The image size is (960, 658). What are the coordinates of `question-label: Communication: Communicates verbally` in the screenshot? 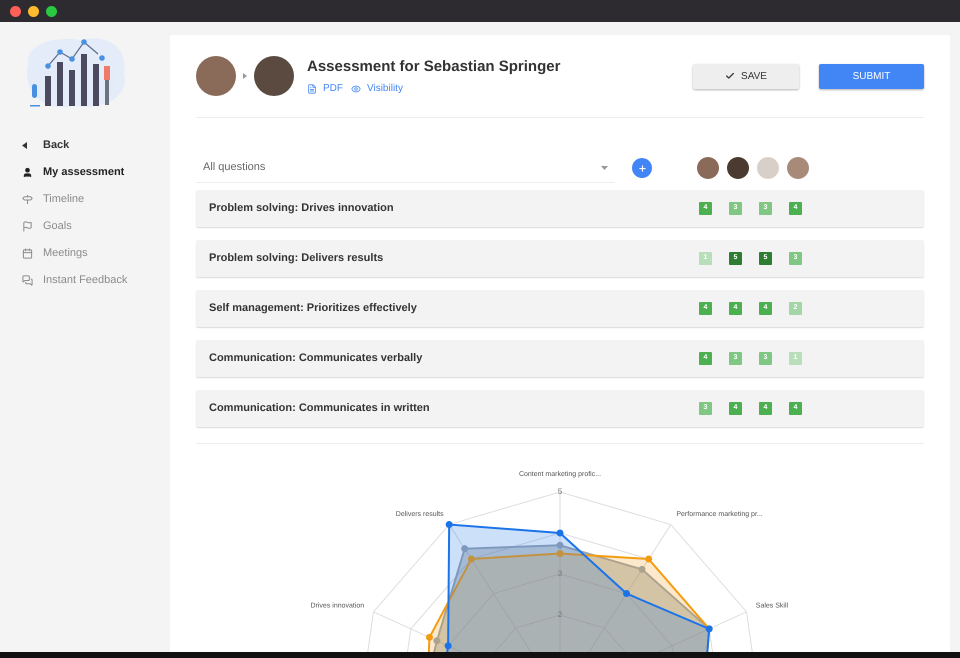 It's located at (316, 358).